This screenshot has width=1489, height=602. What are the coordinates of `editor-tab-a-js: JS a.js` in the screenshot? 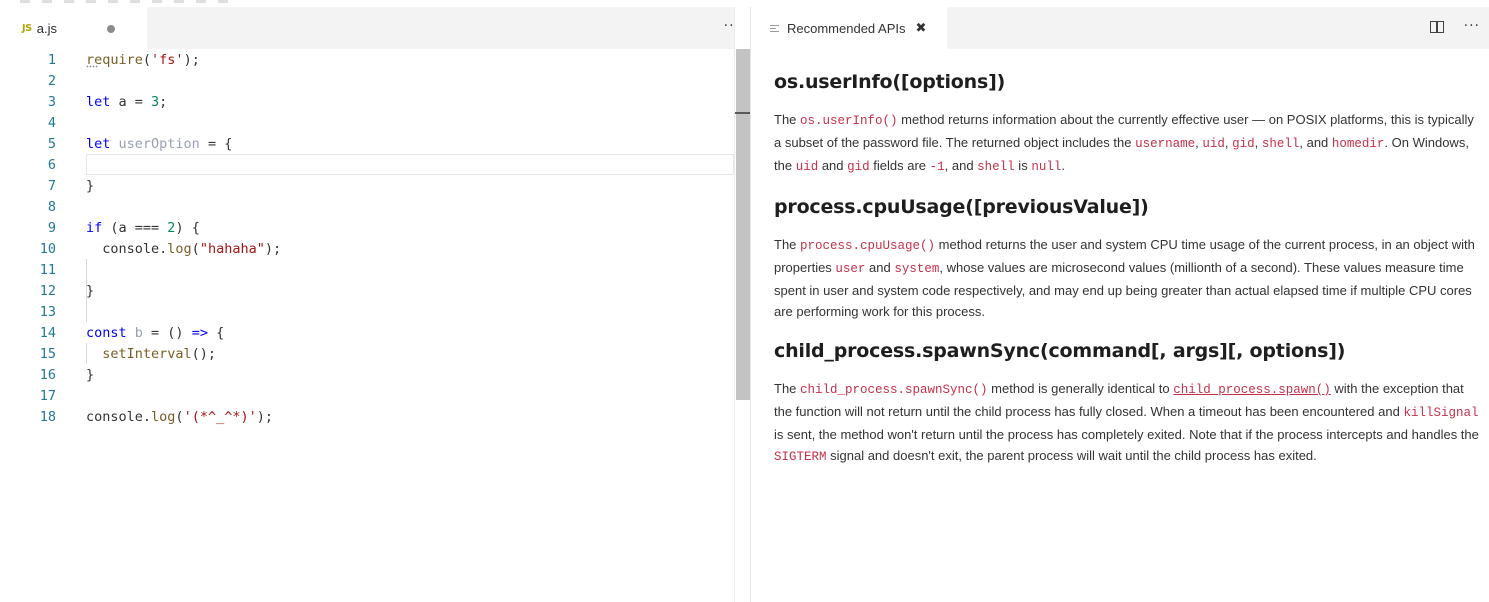 It's located at (73, 28).